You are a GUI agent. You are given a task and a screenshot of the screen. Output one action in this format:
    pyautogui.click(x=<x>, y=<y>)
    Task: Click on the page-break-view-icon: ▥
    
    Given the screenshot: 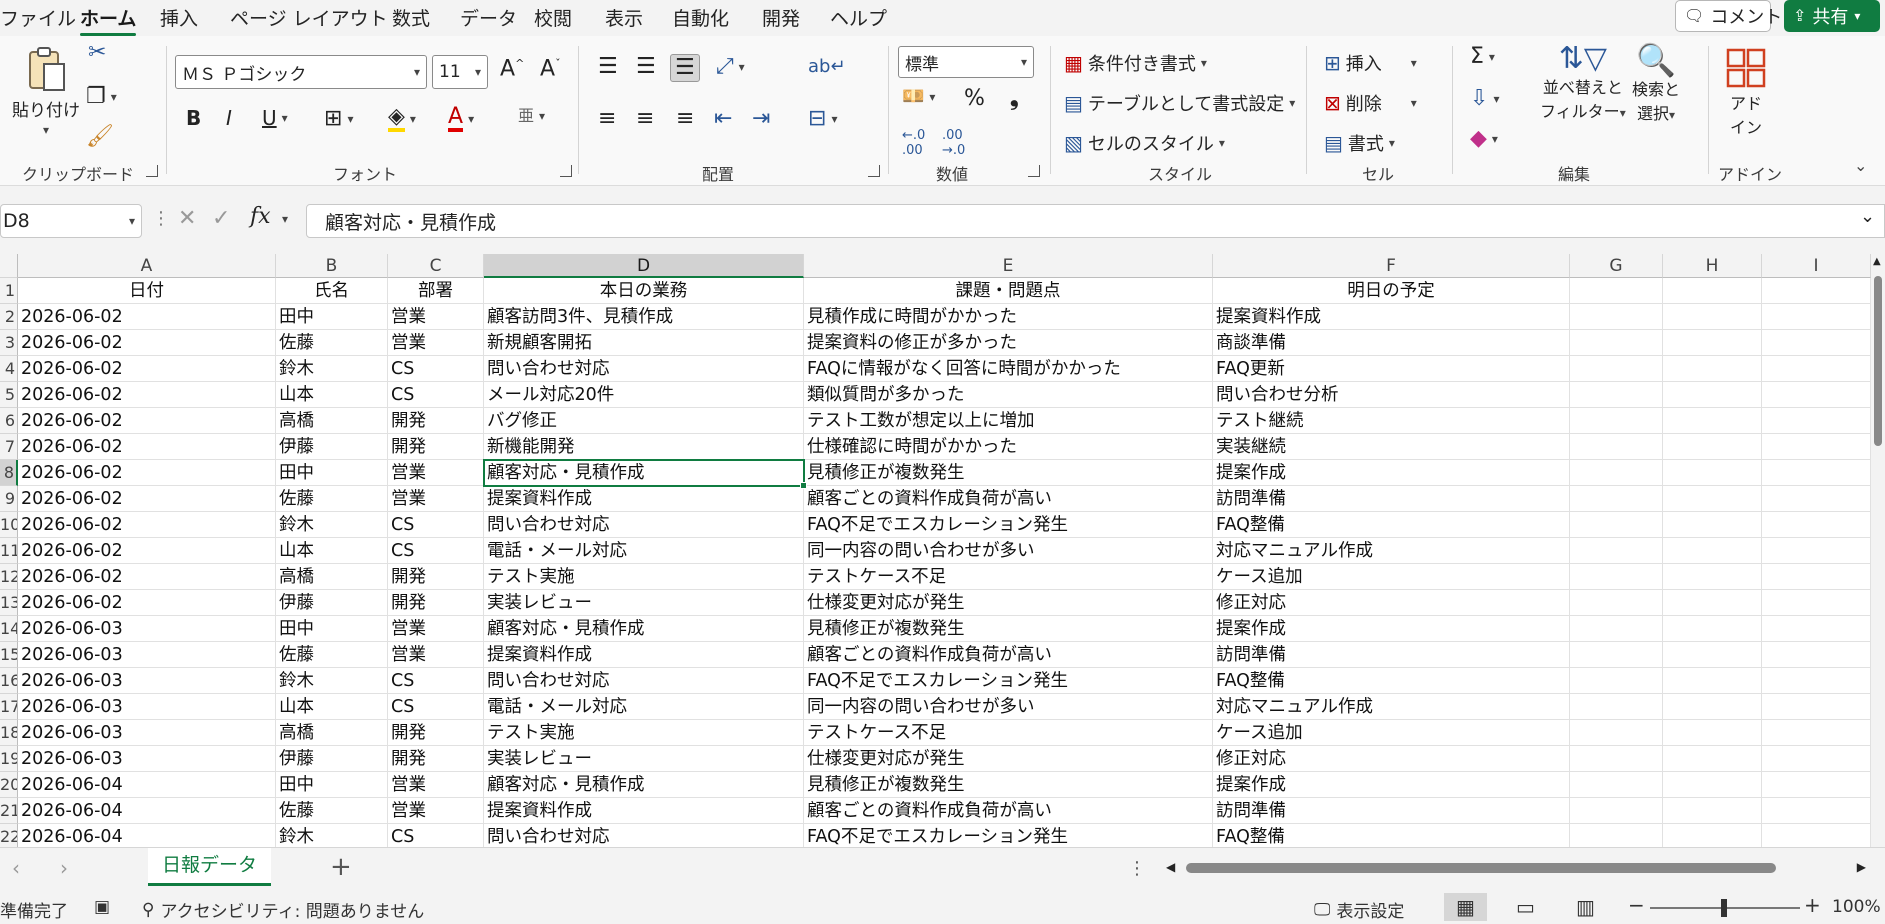 What is the action you would take?
    pyautogui.click(x=1585, y=907)
    